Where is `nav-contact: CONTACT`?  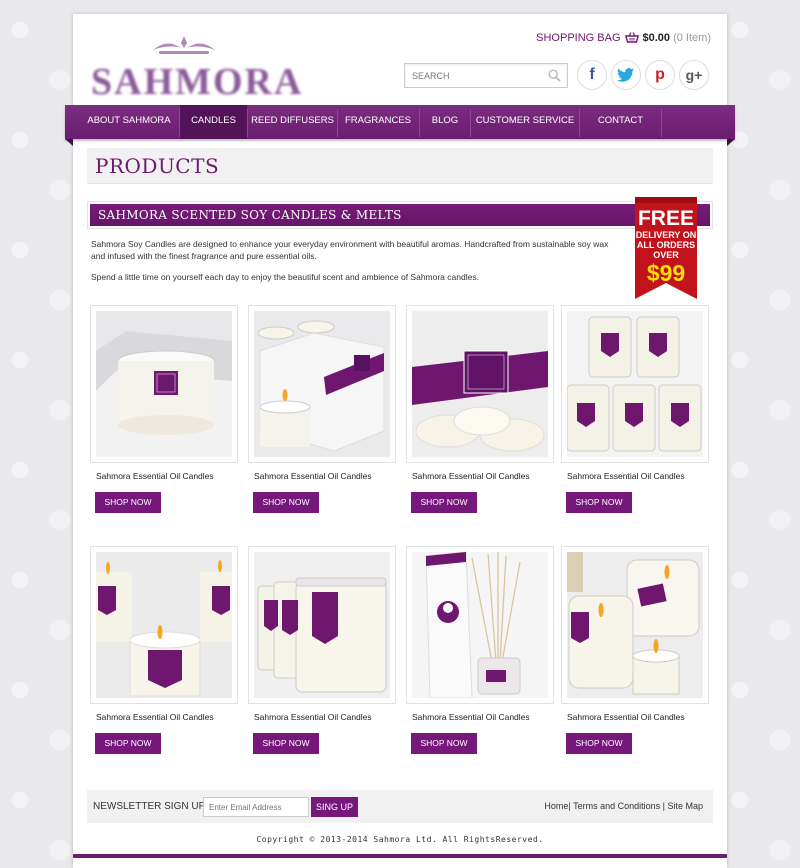 nav-contact: CONTACT is located at coordinates (620, 122).